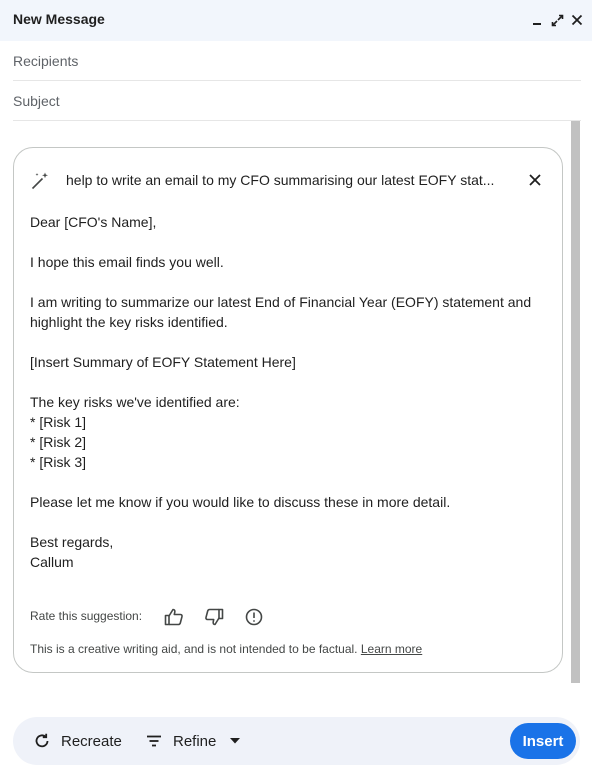 The width and height of the screenshot is (592, 775). I want to click on body-line: * [Risk 1], so click(58, 422).